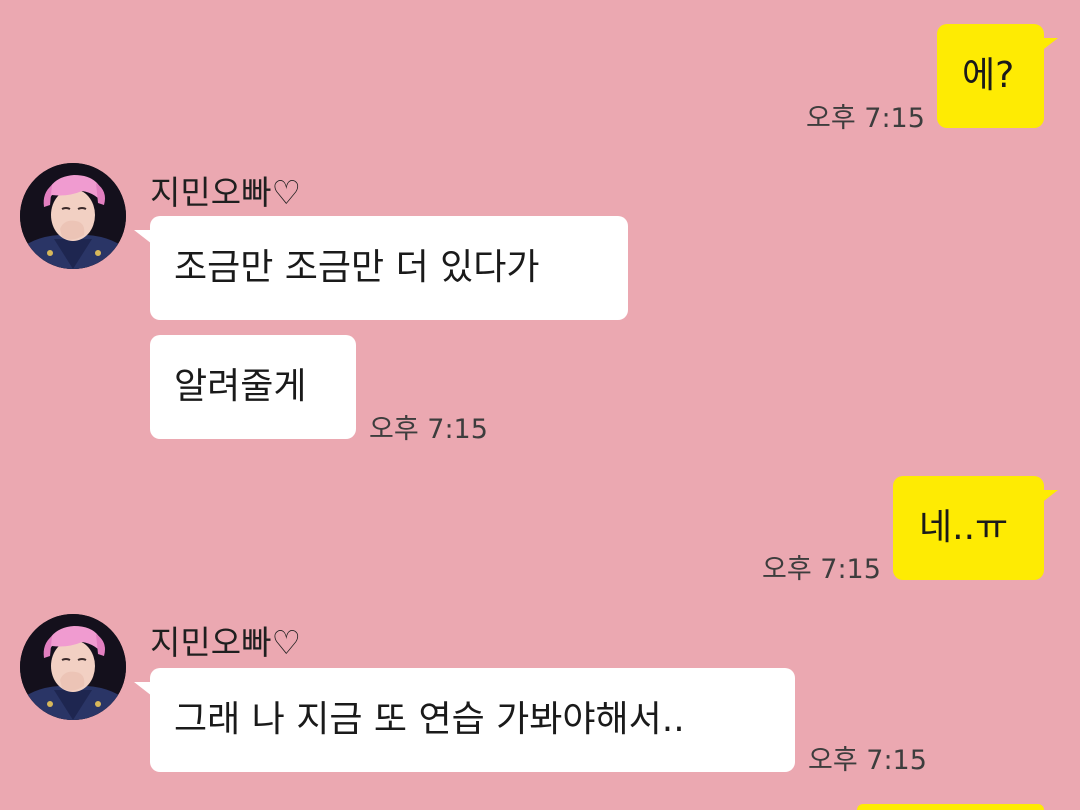 This screenshot has width=1080, height=810. What do you see at coordinates (389, 268) in the screenshot?
I see `incoming-message-bubble: 조금만 조금만 더 있다가` at bounding box center [389, 268].